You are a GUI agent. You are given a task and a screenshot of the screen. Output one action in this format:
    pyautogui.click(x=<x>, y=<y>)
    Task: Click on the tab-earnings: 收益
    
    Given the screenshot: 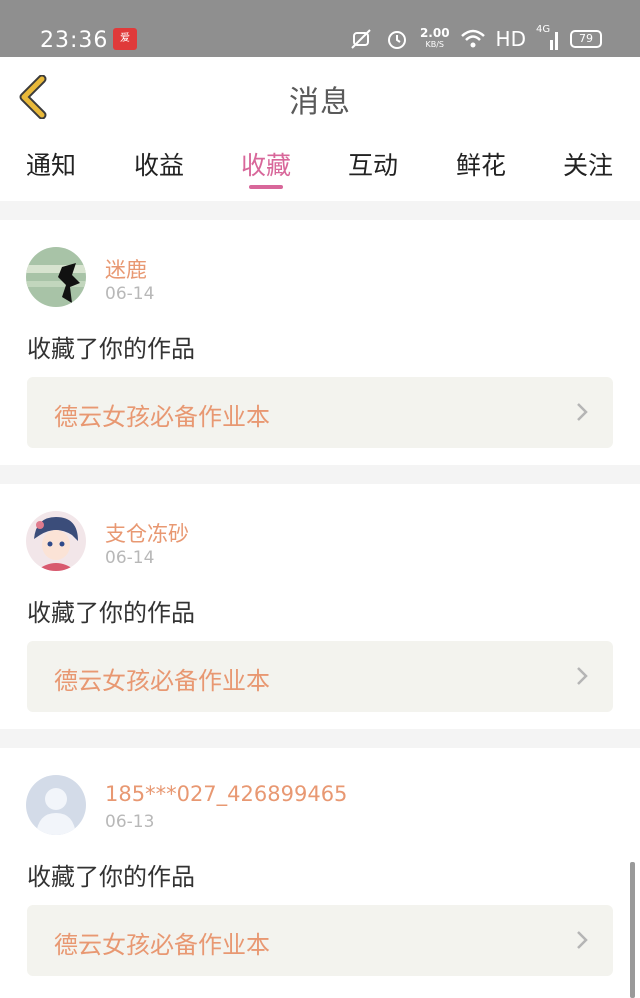 What is the action you would take?
    pyautogui.click(x=159, y=164)
    